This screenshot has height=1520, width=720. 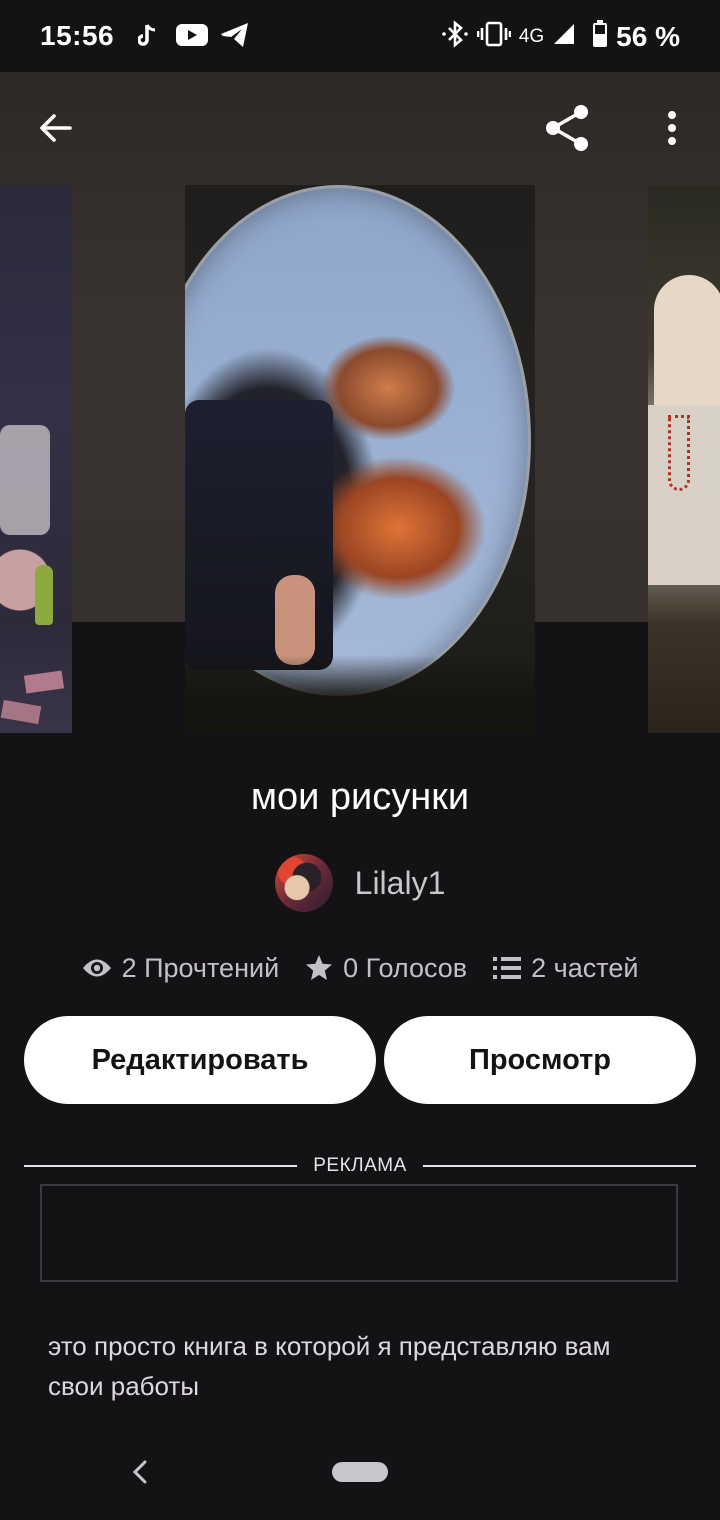 What do you see at coordinates (360, 1472) in the screenshot?
I see `home-gesture-pill` at bounding box center [360, 1472].